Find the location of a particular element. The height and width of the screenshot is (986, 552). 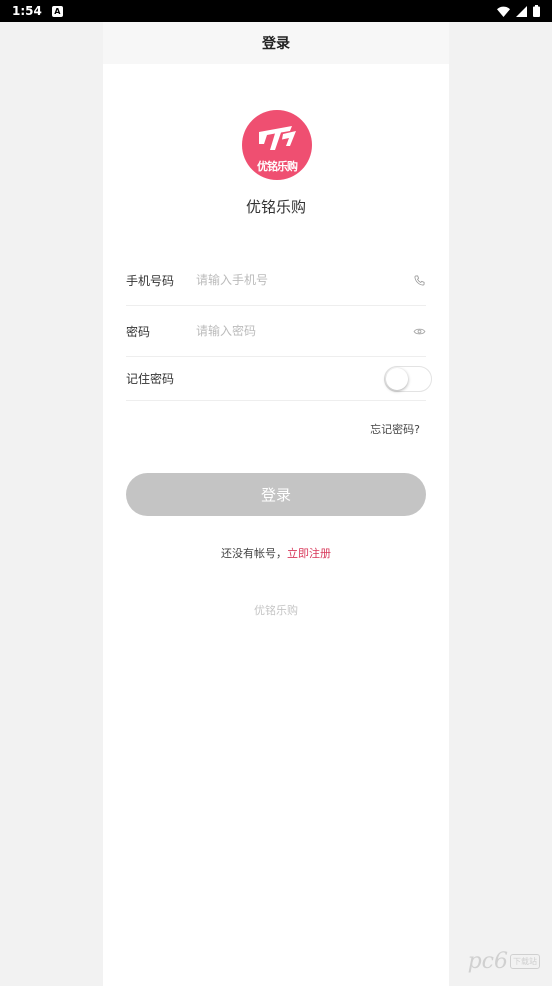

status-time: 1:54 is located at coordinates (27, 11).